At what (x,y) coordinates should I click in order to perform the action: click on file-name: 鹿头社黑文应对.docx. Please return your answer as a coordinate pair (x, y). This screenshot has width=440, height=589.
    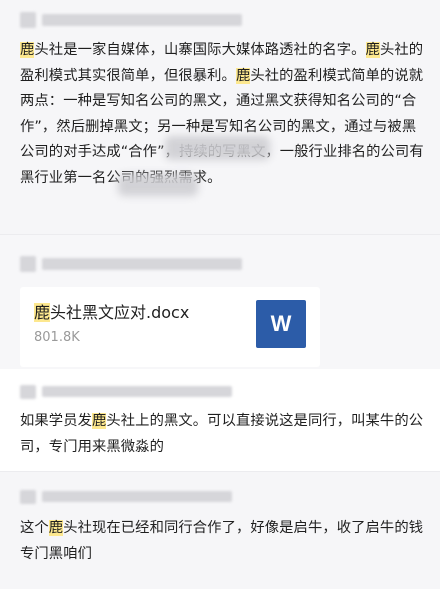
    Looking at the image, I should click on (112, 312).